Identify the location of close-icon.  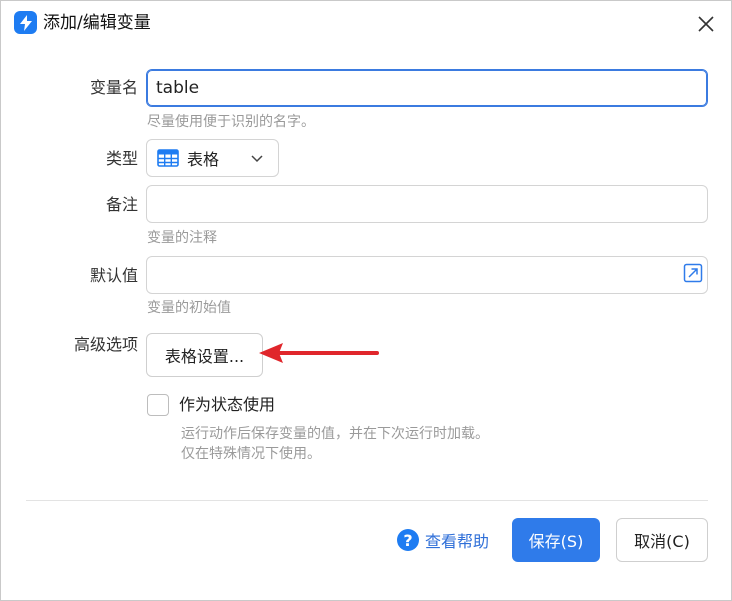
(706, 24).